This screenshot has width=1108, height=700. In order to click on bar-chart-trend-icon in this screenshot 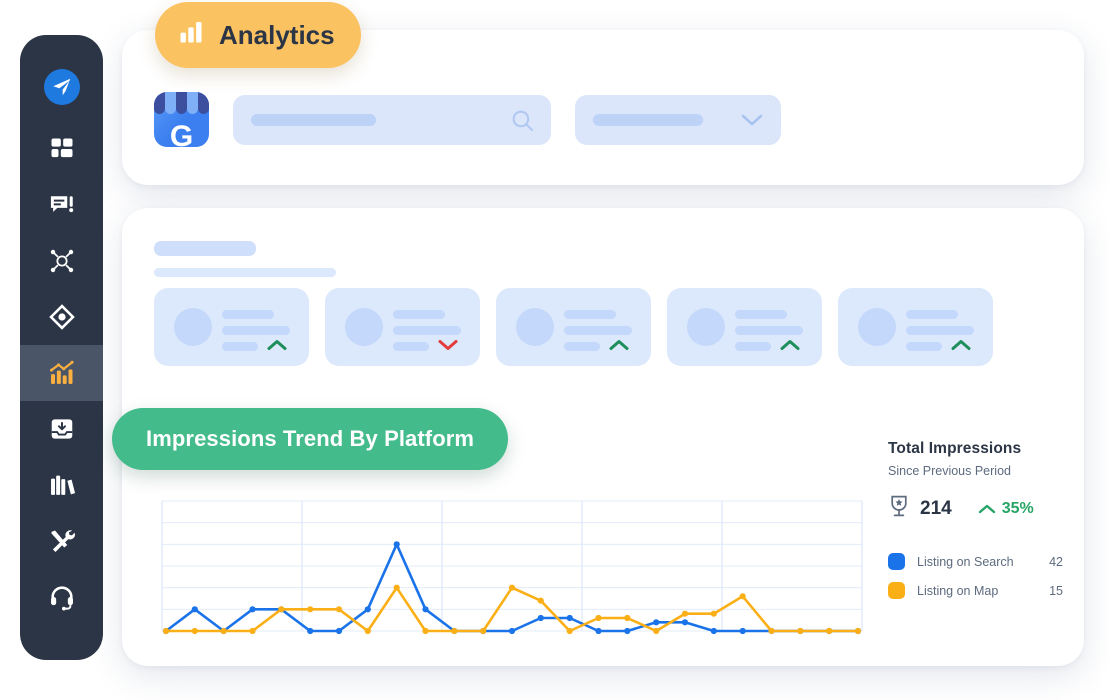, I will do `click(61, 372)`.